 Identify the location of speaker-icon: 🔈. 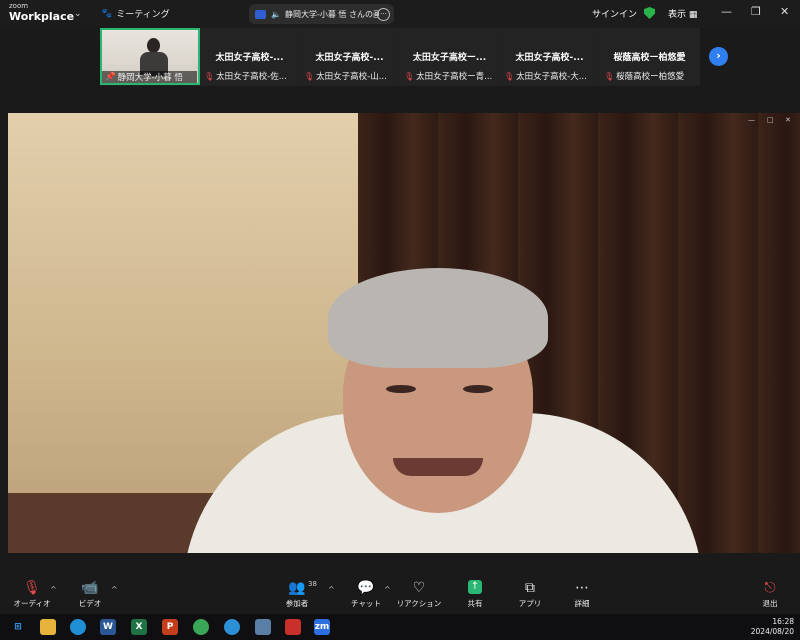
(276, 14).